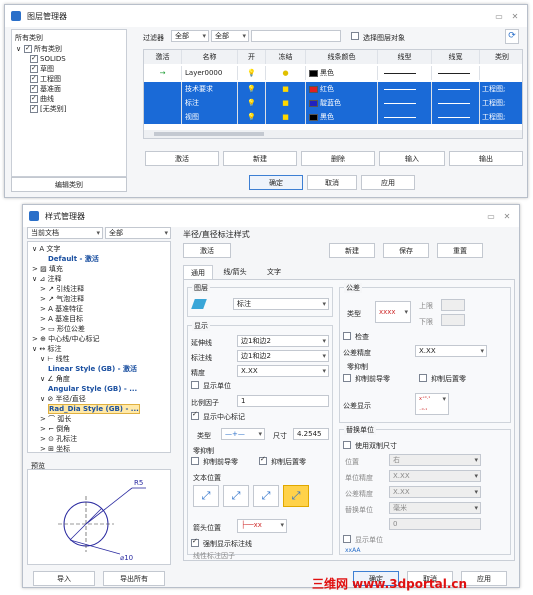 The height and width of the screenshot is (595, 533). What do you see at coordinates (262, 526) in the screenshot?
I see `arrow-position-dropdown: ├──xx` at bounding box center [262, 526].